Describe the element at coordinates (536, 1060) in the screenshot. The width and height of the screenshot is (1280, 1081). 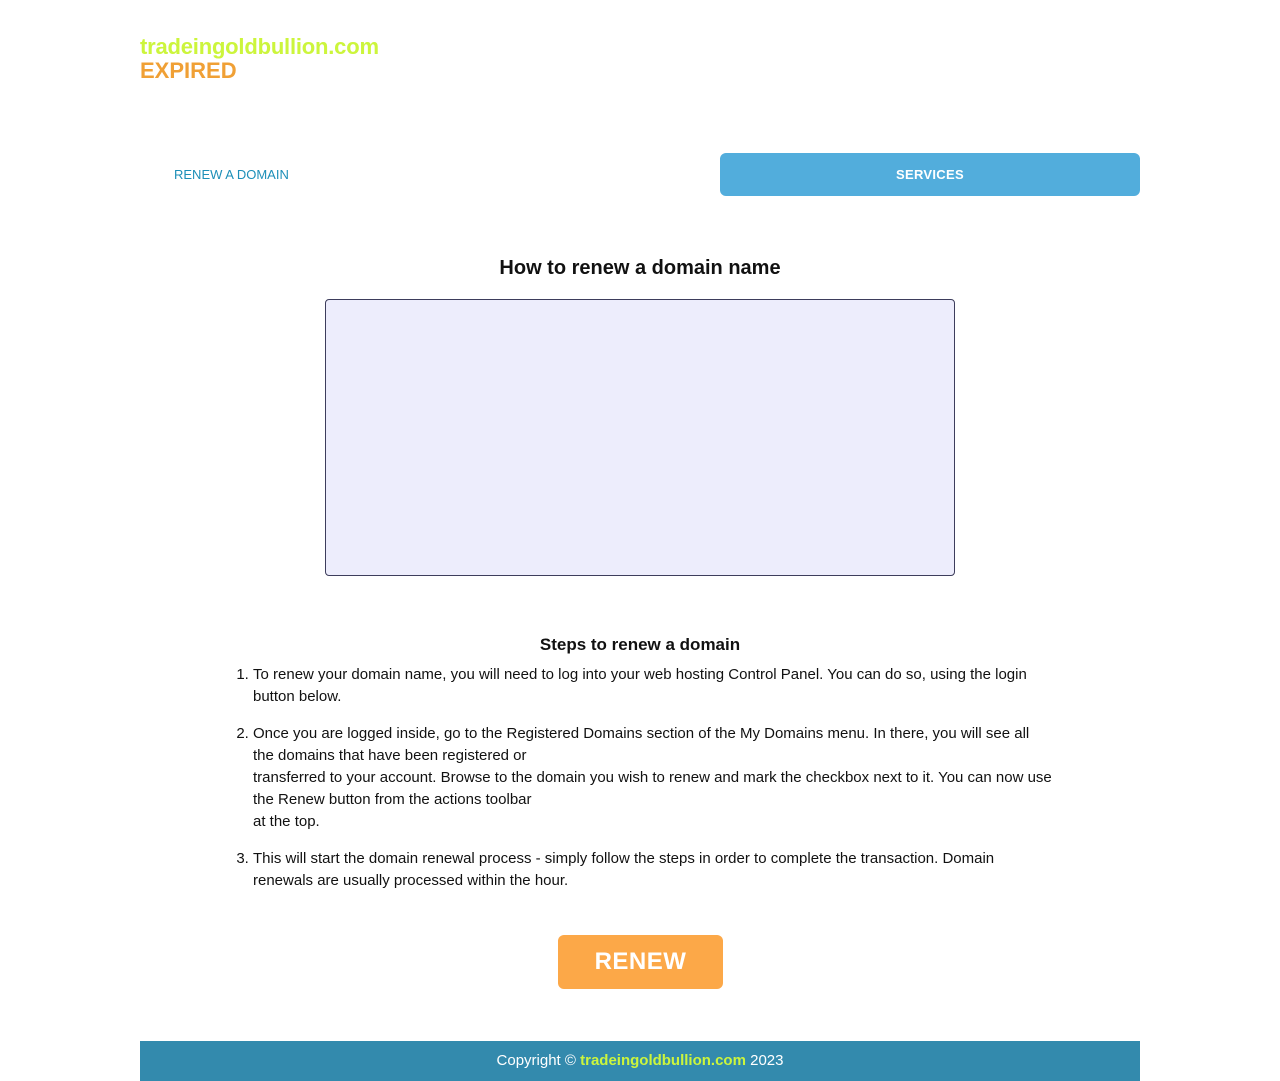
I see `footer-copyright: Copyright ©` at that location.